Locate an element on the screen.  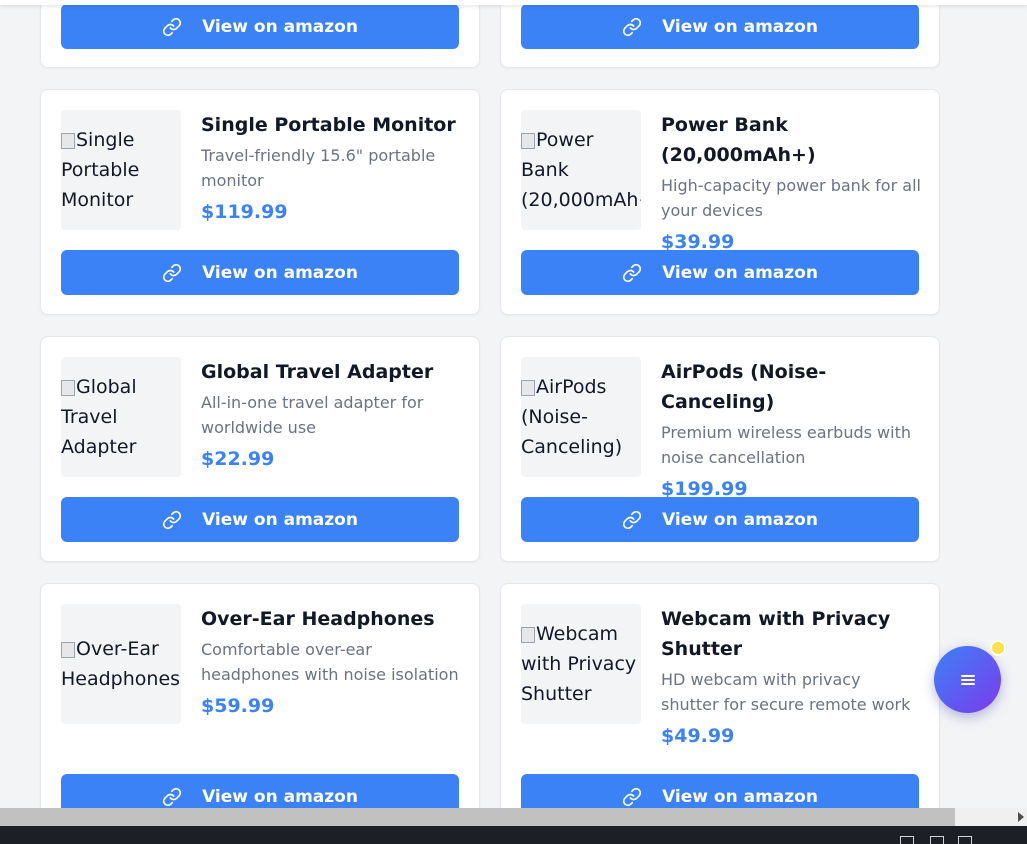
scroll-right-arrow-icon is located at coordinates (1021, 817).